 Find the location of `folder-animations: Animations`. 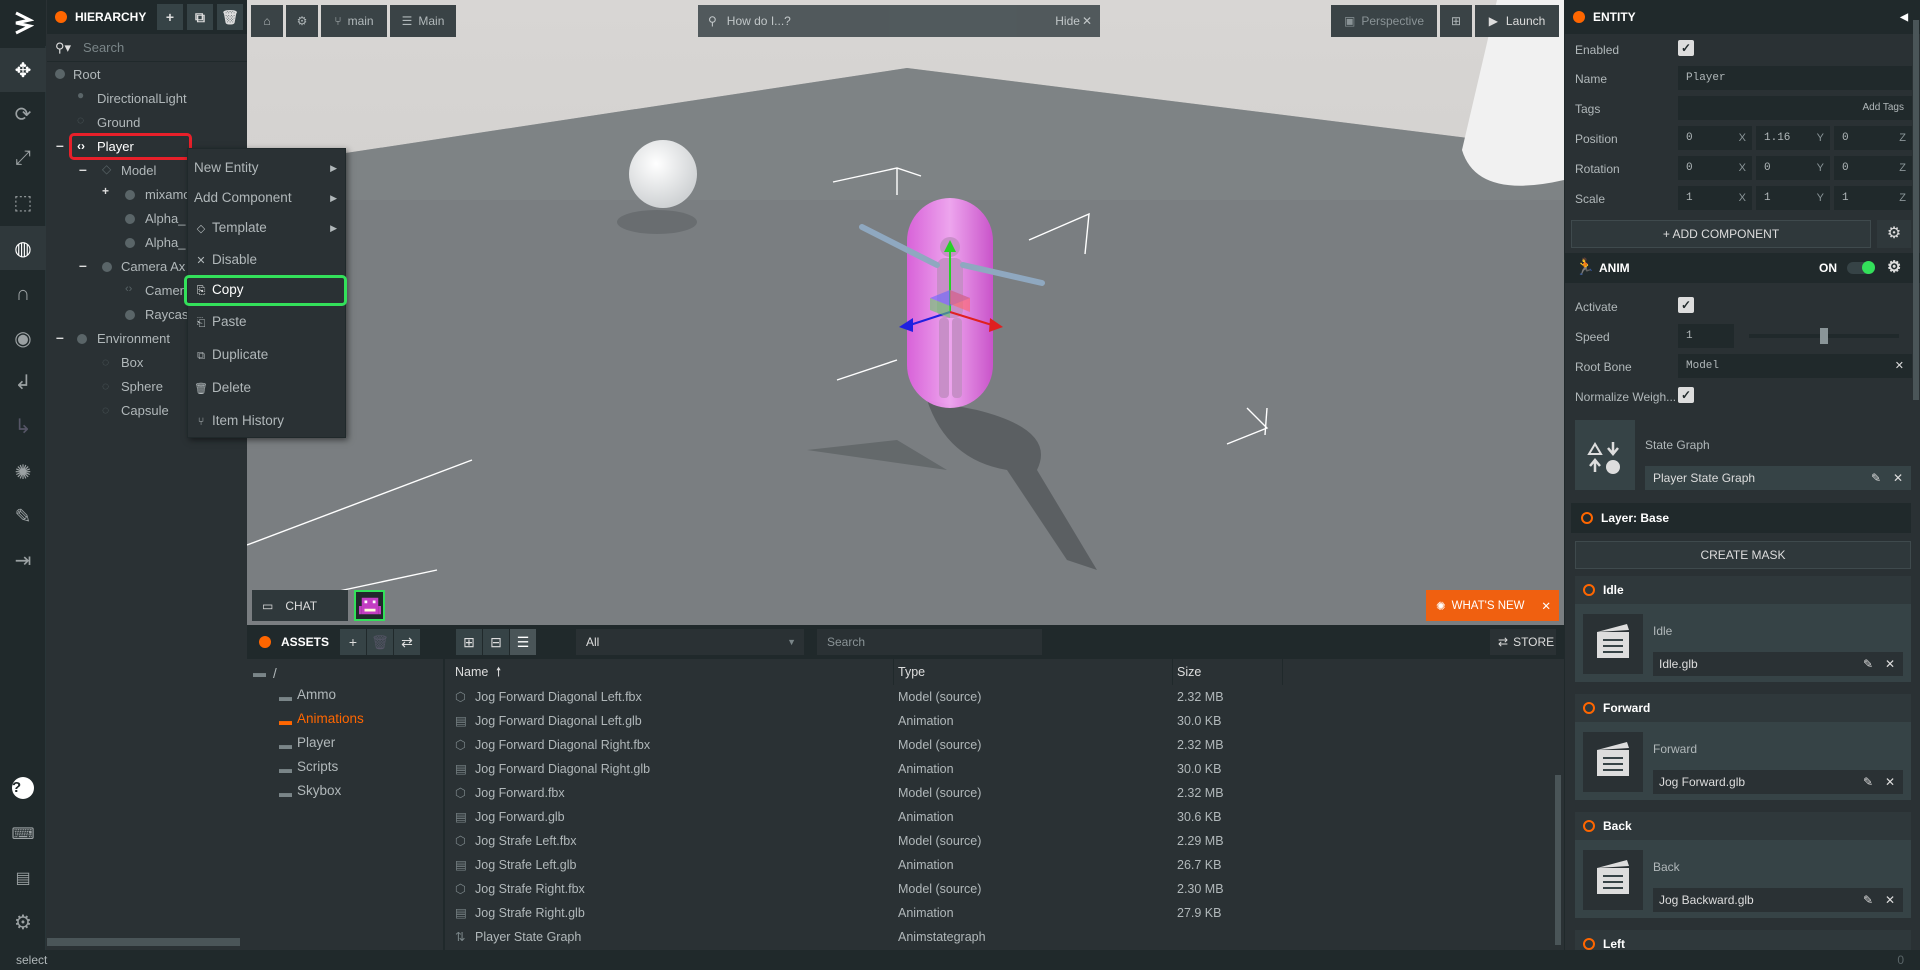

folder-animations: Animations is located at coordinates (330, 719).